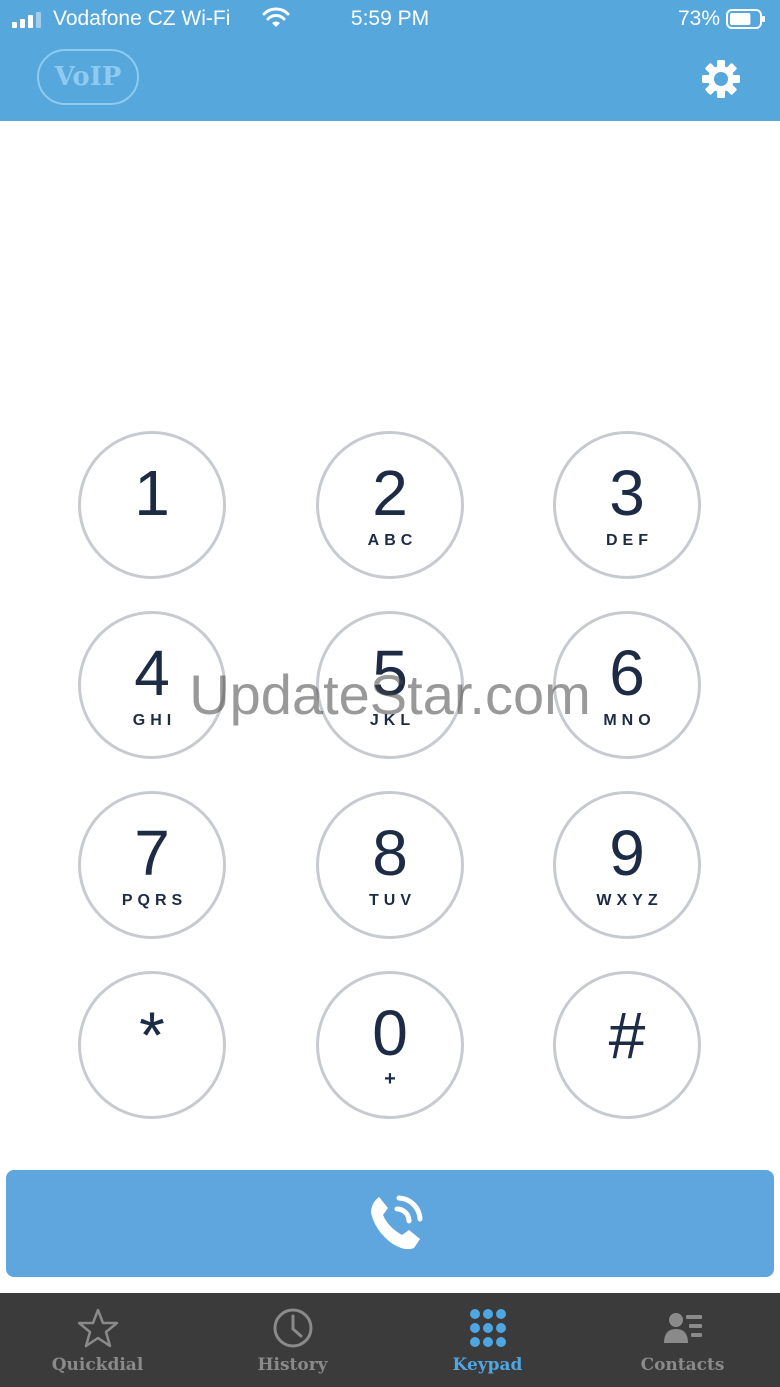 The image size is (780, 1387). Describe the element at coordinates (390, 1033) in the screenshot. I see `key-digit: 0` at that location.